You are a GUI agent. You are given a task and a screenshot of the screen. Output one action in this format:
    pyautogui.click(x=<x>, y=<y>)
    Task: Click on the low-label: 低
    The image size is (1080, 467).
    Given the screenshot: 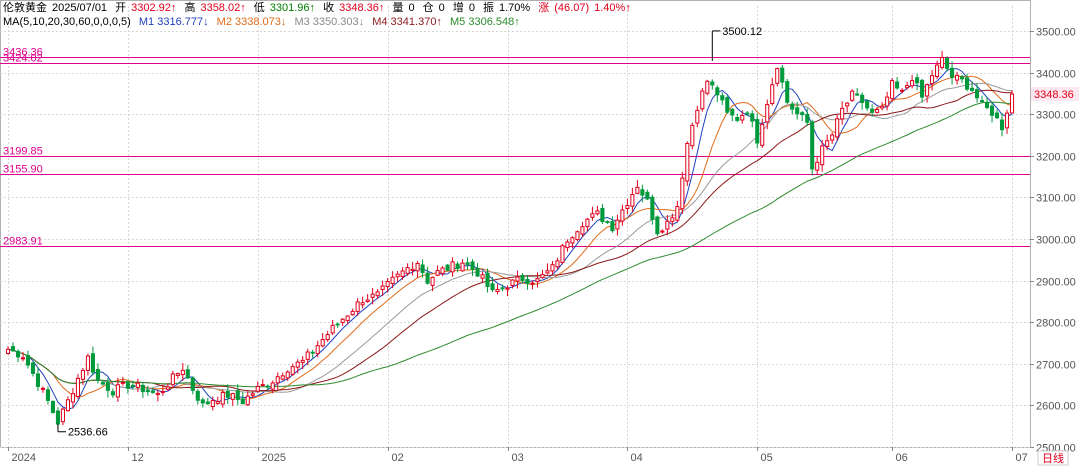 What is the action you would take?
    pyautogui.click(x=259, y=8)
    